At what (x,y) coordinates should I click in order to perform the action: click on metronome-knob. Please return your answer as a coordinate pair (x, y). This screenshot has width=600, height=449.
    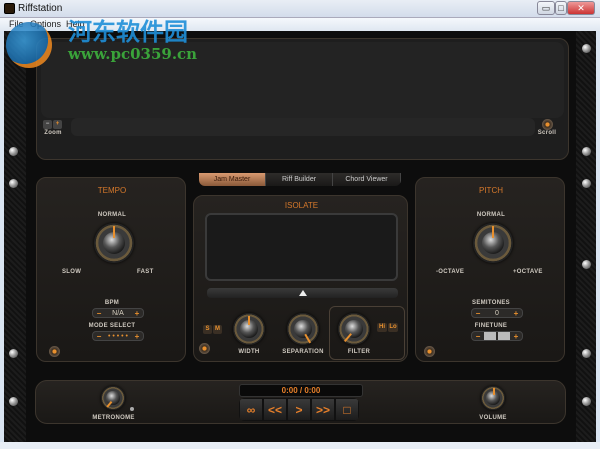
    Looking at the image, I should click on (113, 398).